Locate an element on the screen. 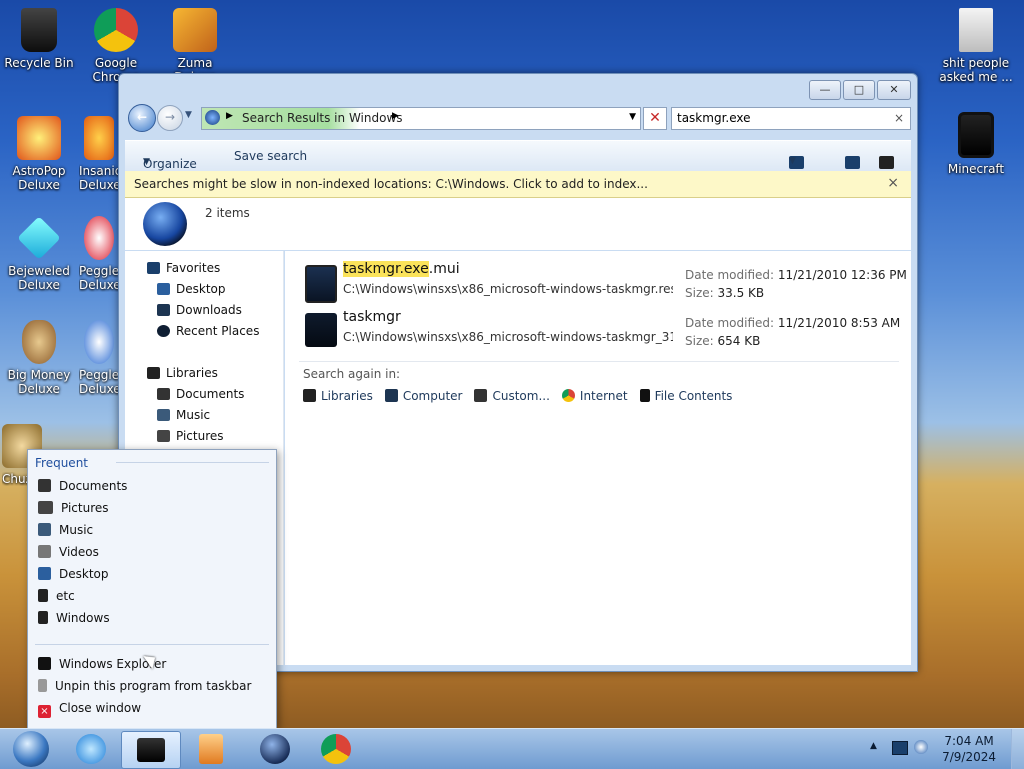  breadcrumb: Search Results in Windows is located at coordinates (322, 118).